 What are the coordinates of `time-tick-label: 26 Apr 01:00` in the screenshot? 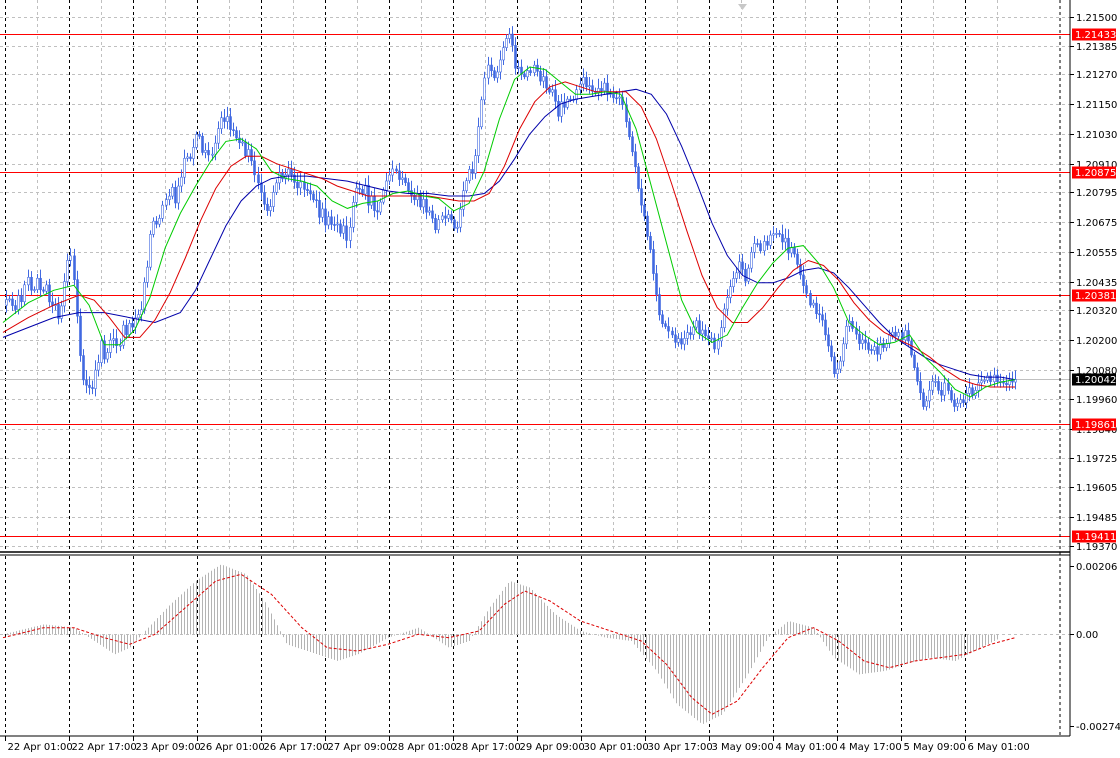 It's located at (232, 747).